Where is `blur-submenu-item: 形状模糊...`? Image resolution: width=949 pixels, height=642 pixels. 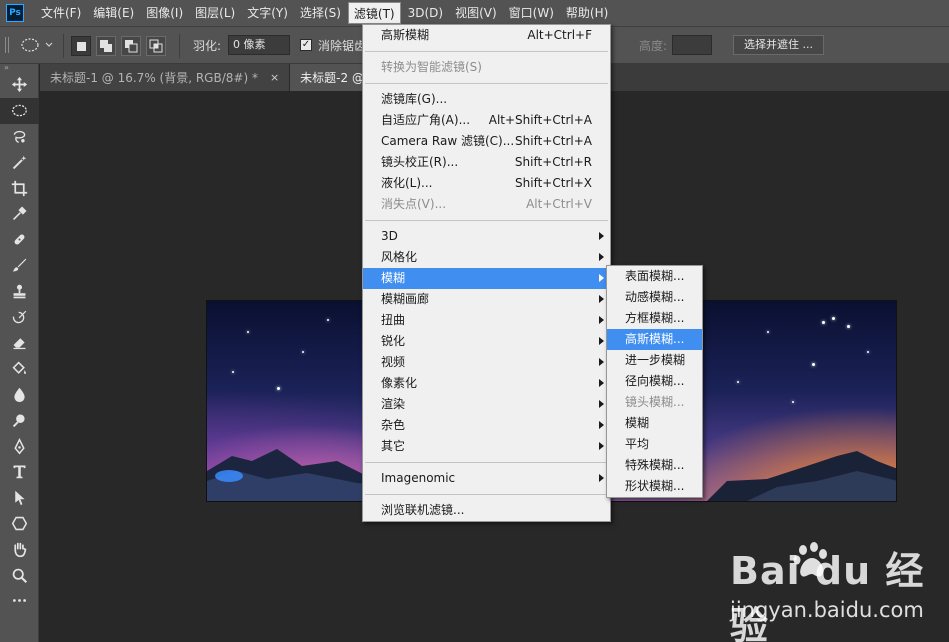 blur-submenu-item: 形状模糊... is located at coordinates (654, 486).